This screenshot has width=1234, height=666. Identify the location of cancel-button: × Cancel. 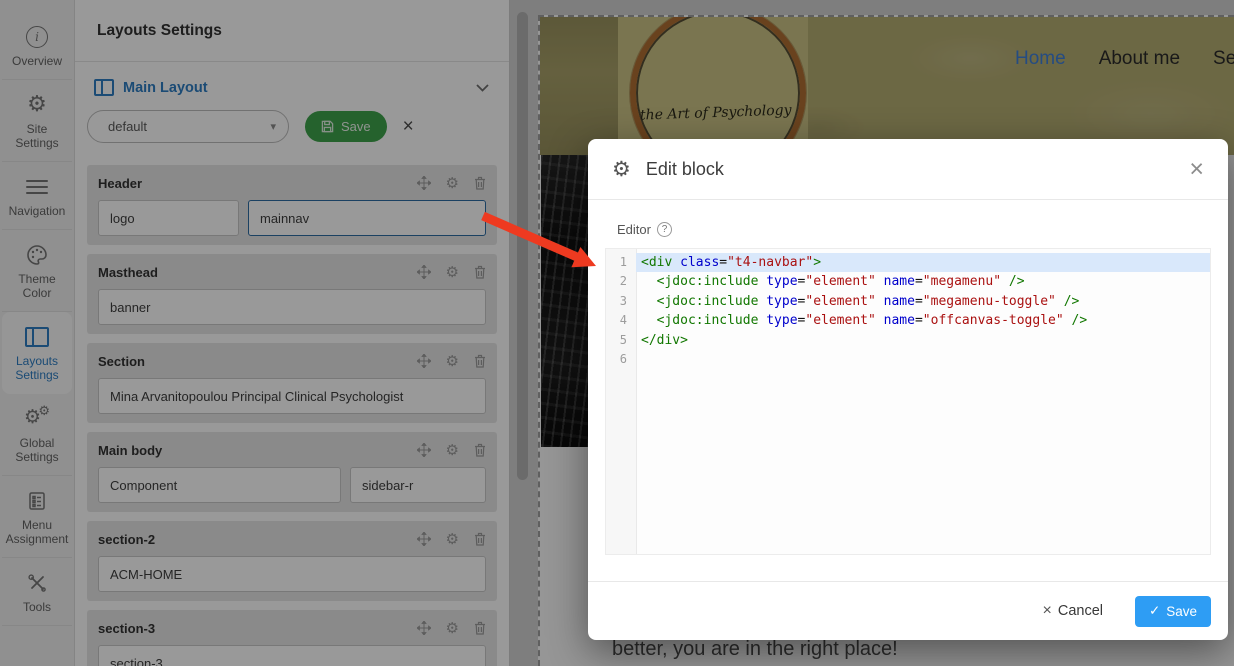
(1073, 611).